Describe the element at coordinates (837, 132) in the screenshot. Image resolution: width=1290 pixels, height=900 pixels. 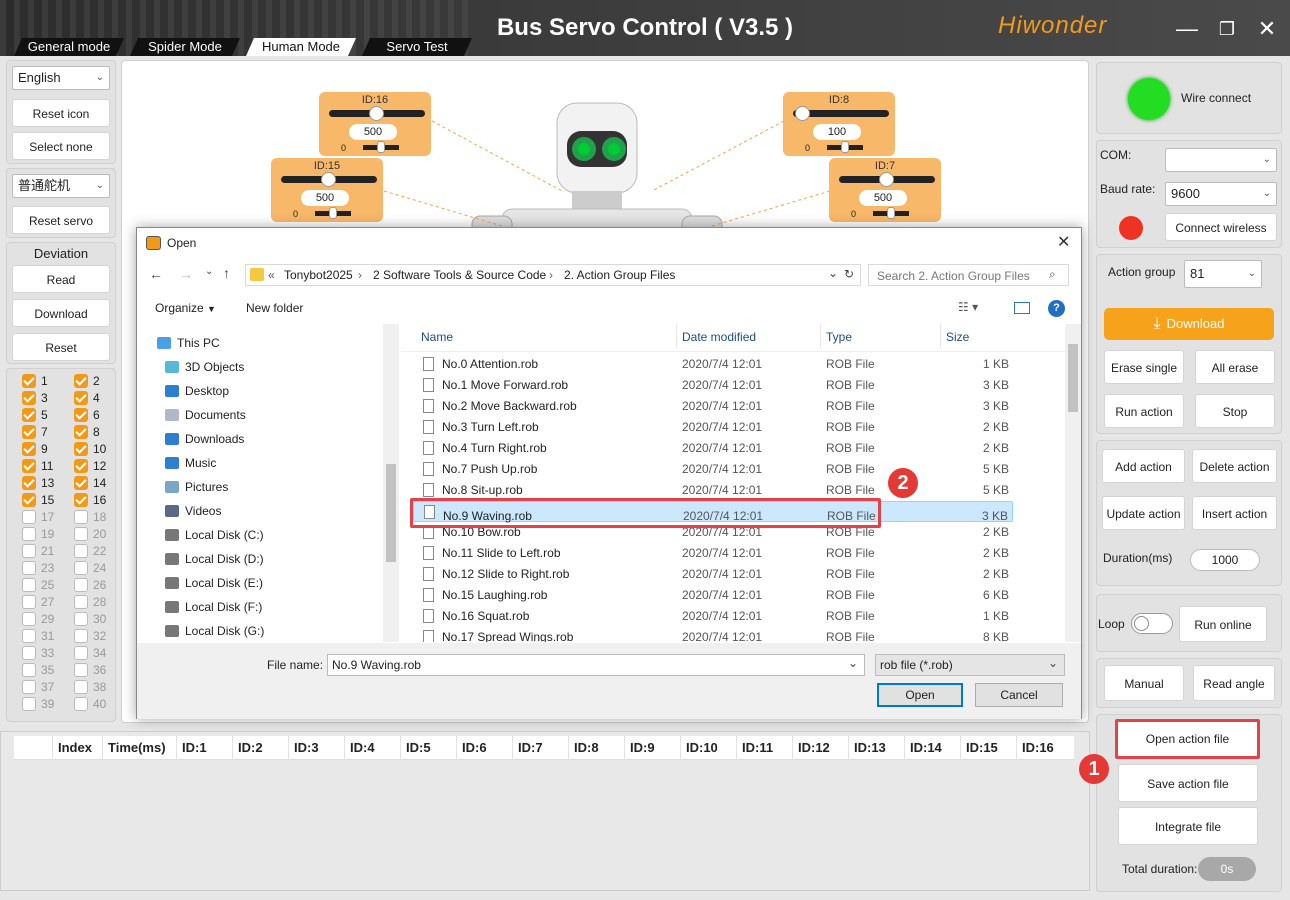
I see `servo-value-input: 100` at that location.